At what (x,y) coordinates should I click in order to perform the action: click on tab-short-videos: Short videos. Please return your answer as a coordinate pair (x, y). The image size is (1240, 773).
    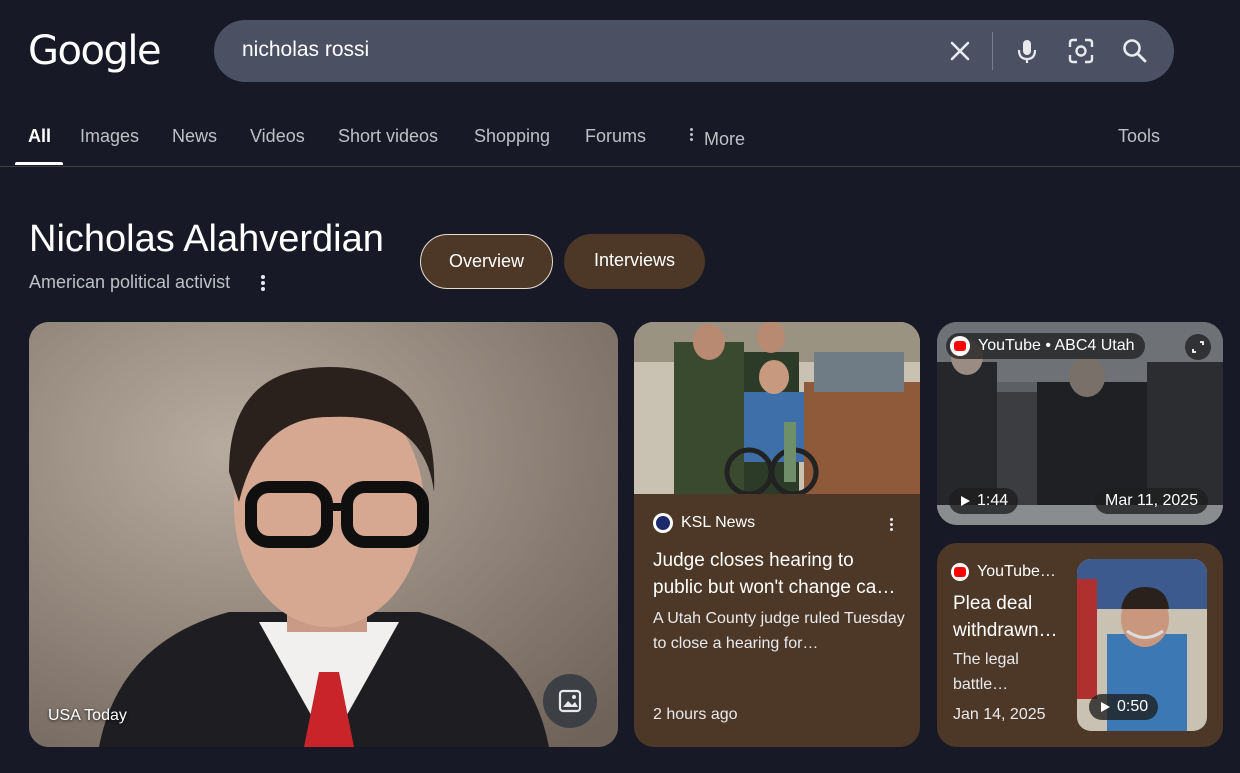
    Looking at the image, I should click on (388, 136).